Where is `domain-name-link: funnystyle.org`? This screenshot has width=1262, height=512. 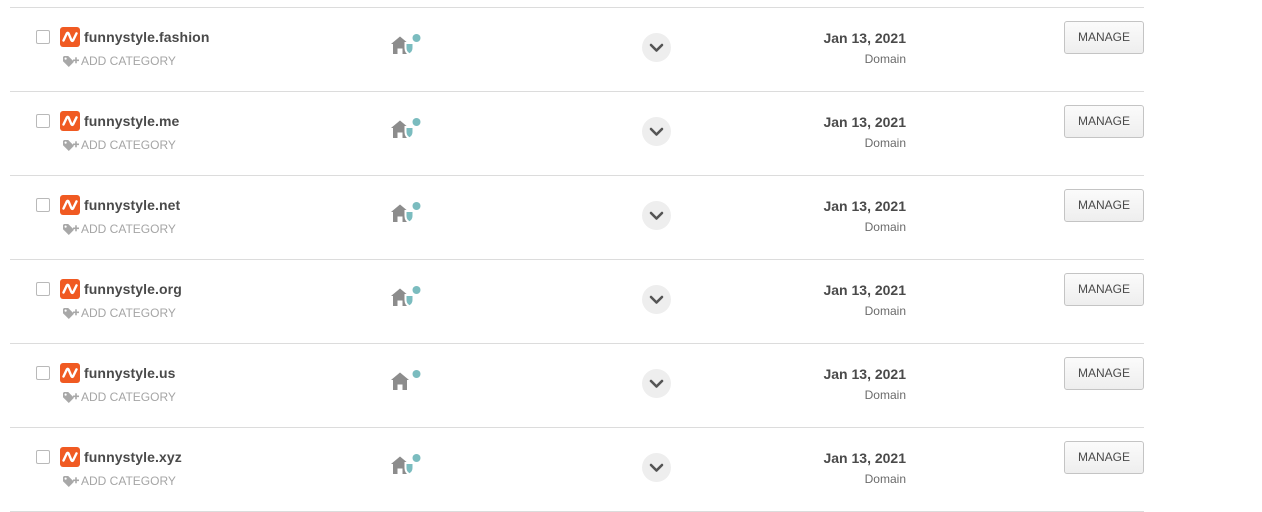
domain-name-link: funnystyle.org is located at coordinates (133, 289).